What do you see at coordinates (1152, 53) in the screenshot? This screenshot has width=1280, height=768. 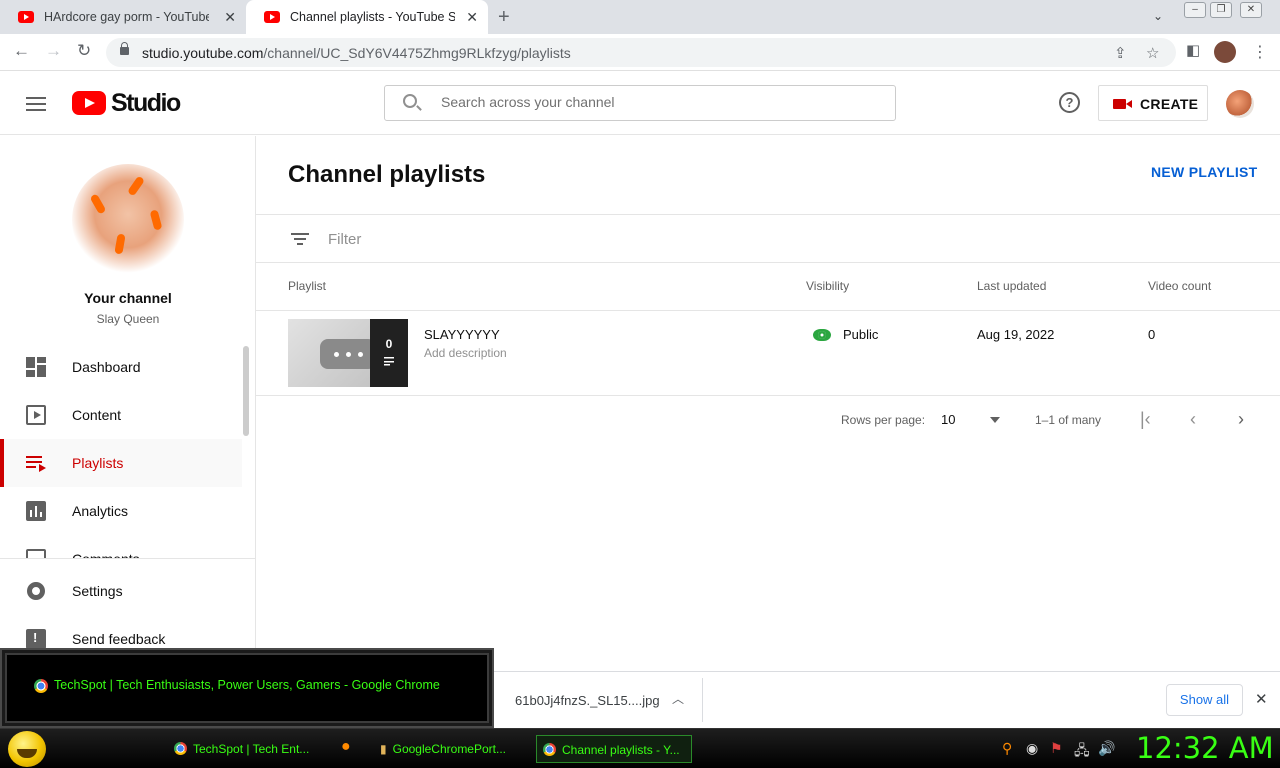 I see `bookmark-star-icon: ☆` at bounding box center [1152, 53].